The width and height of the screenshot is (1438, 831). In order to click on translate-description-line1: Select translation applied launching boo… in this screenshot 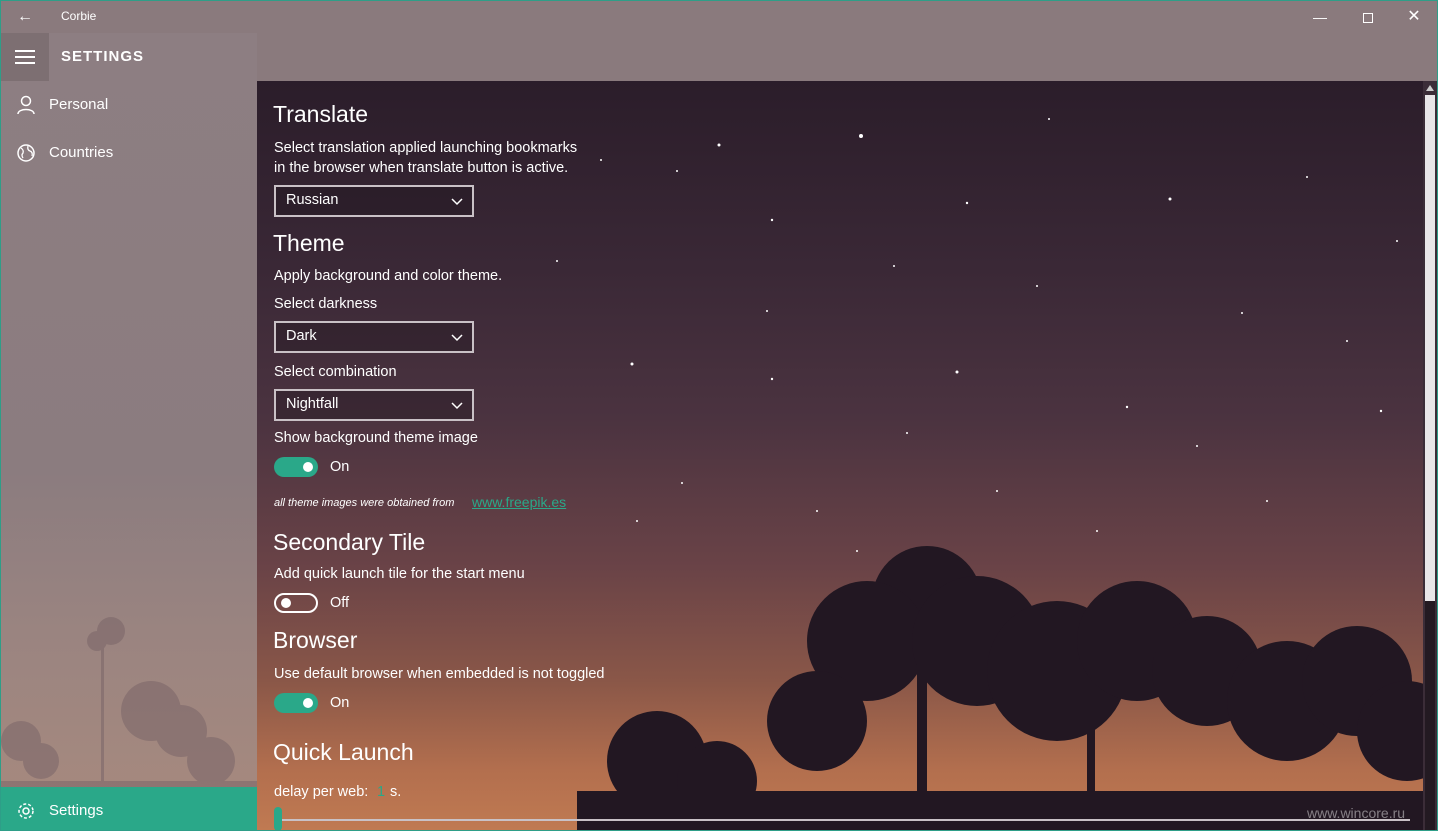, I will do `click(426, 148)`.